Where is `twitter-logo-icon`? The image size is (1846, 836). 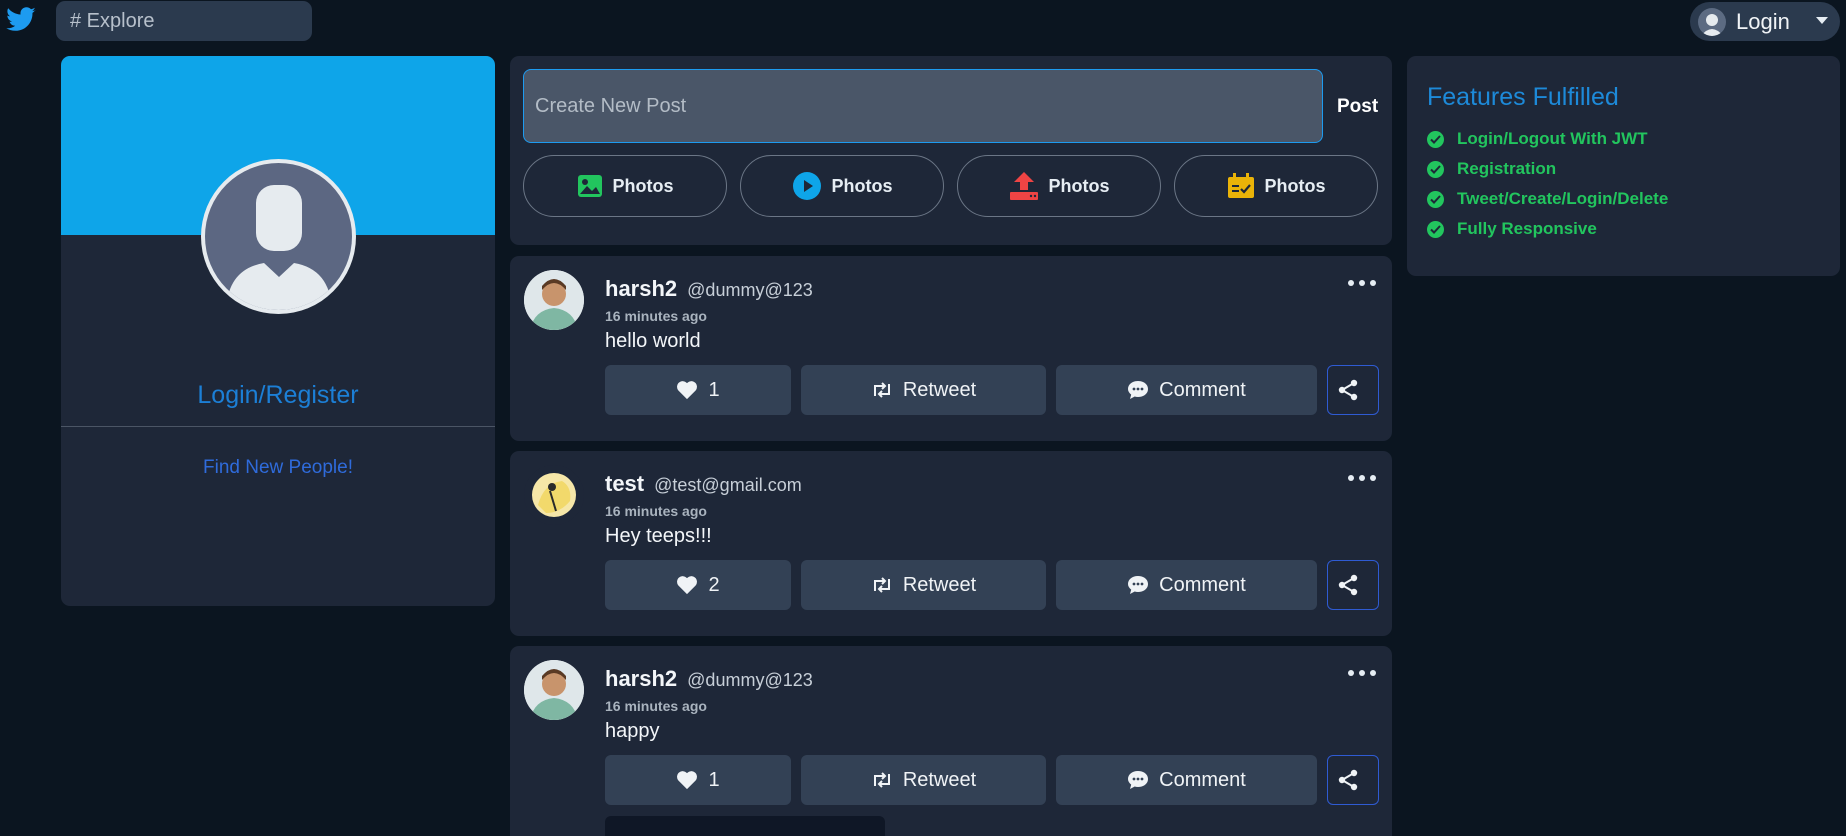 twitter-logo-icon is located at coordinates (21, 20).